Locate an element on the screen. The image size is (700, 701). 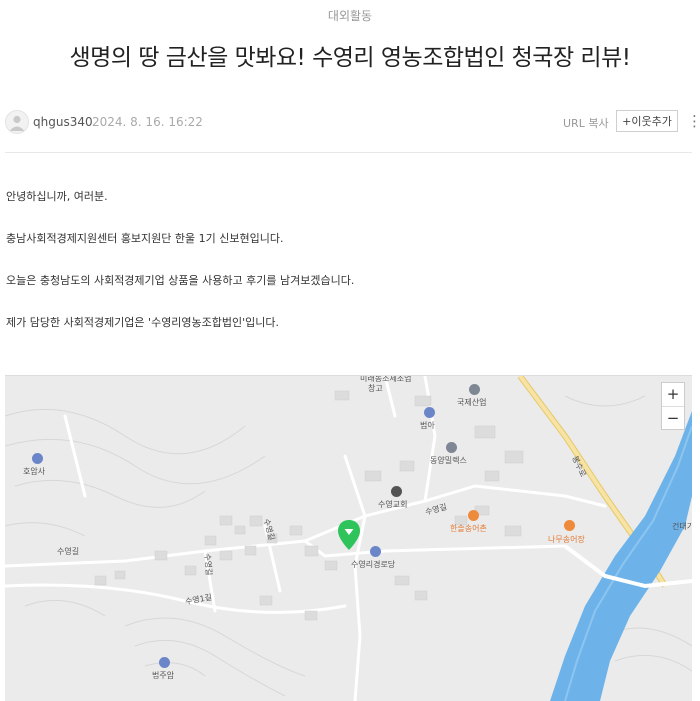
map-label-beopju: 법주암 is located at coordinates (163, 675).